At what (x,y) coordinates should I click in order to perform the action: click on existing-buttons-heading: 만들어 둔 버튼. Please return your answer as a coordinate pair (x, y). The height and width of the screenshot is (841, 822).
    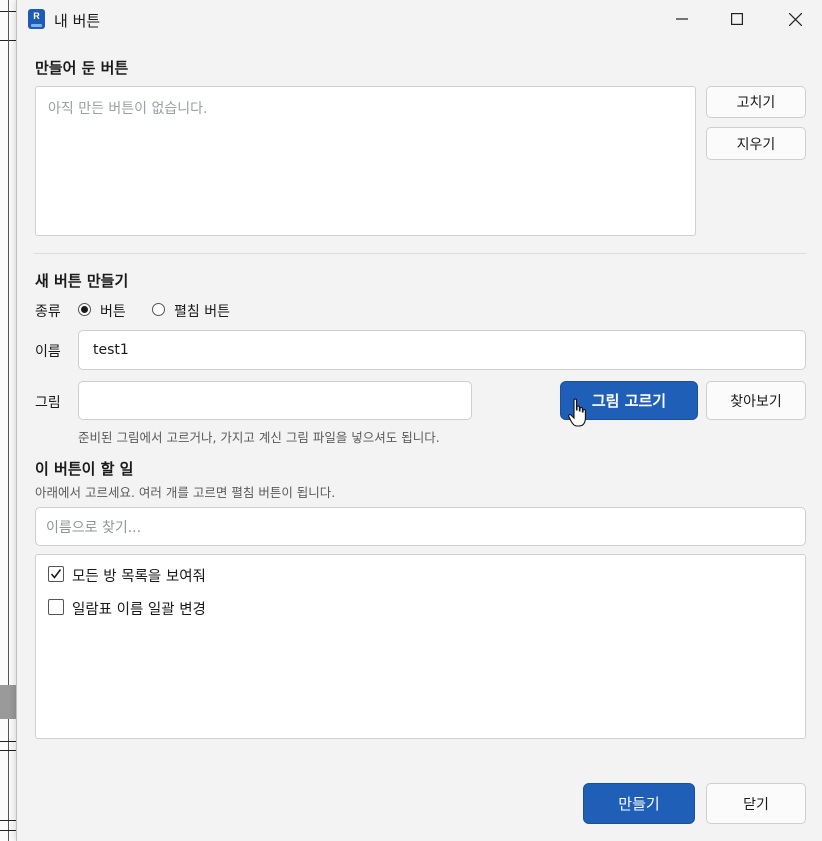
    Looking at the image, I should click on (82, 68).